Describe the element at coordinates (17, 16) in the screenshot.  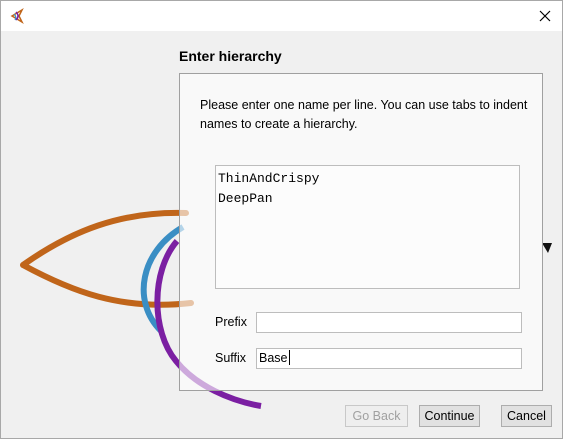
I see `app-logo-icon` at that location.